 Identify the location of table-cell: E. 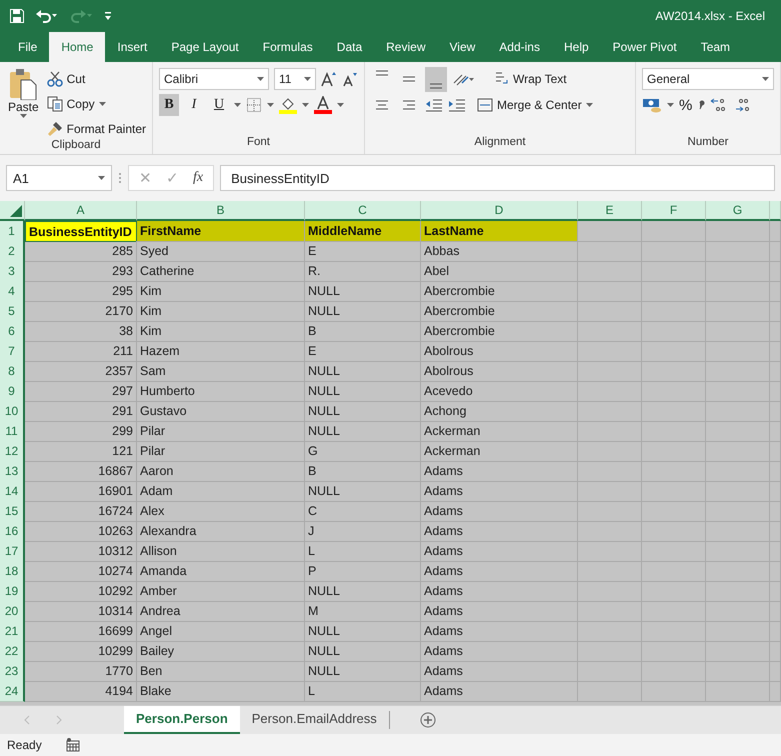
(363, 351).